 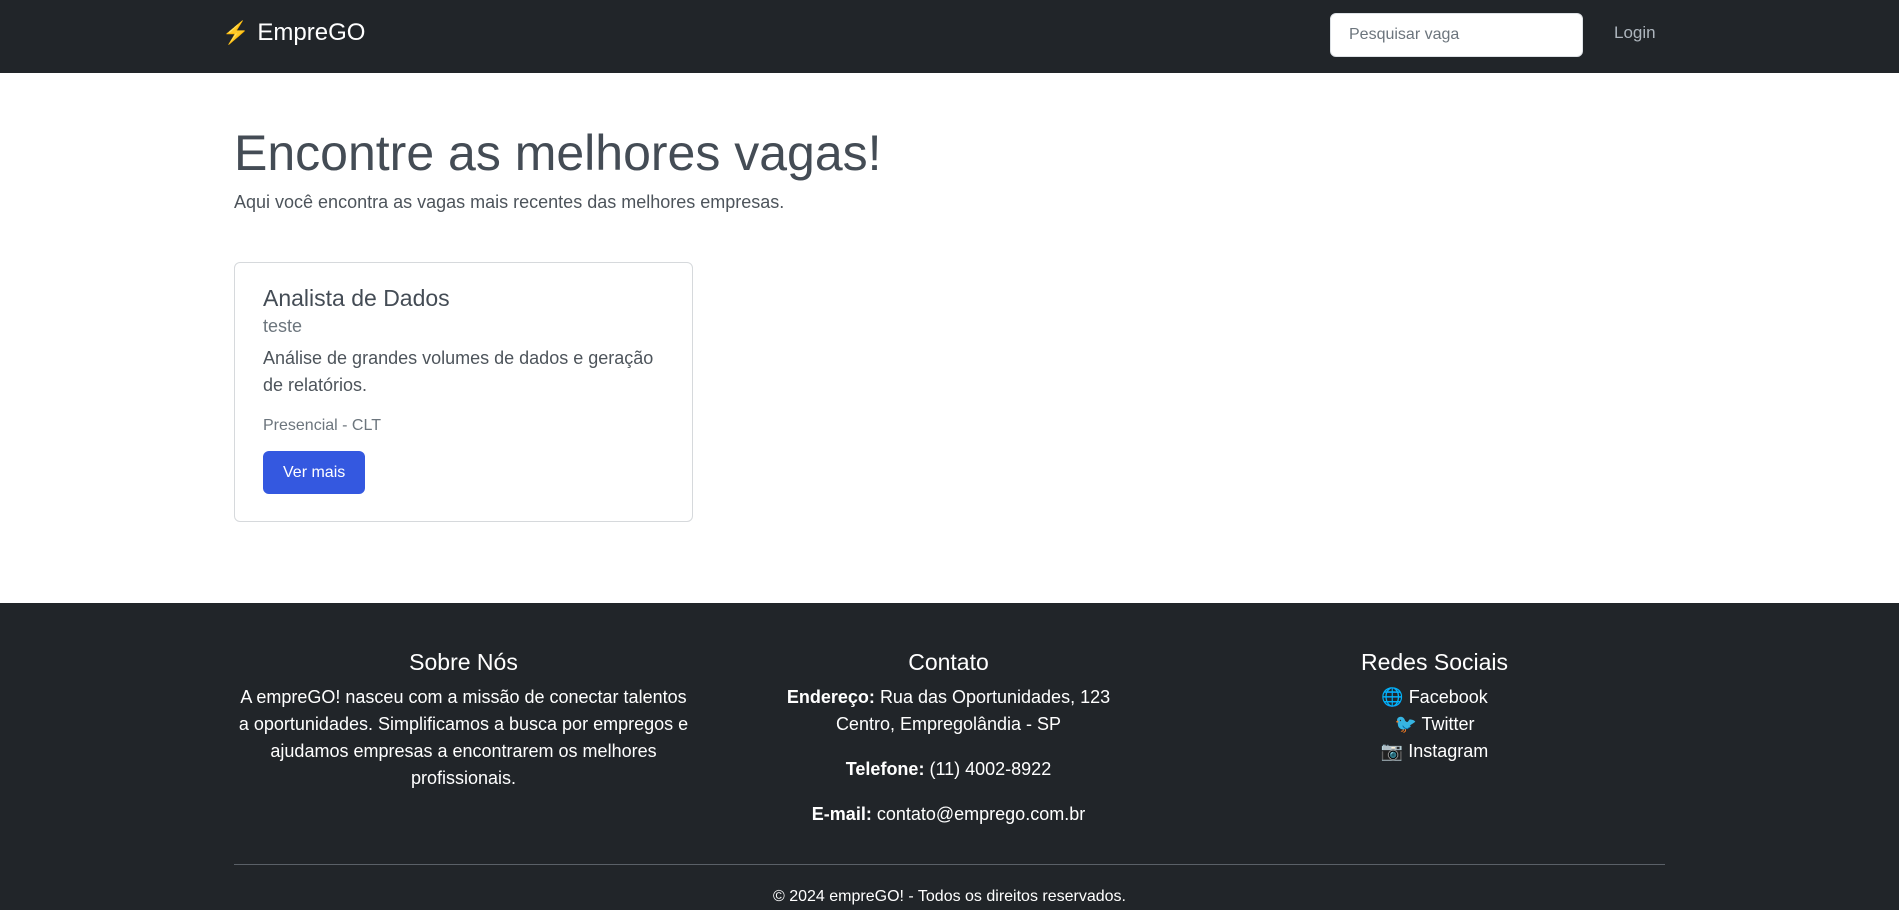 What do you see at coordinates (314, 472) in the screenshot?
I see `view-more-button: Ver mais` at bounding box center [314, 472].